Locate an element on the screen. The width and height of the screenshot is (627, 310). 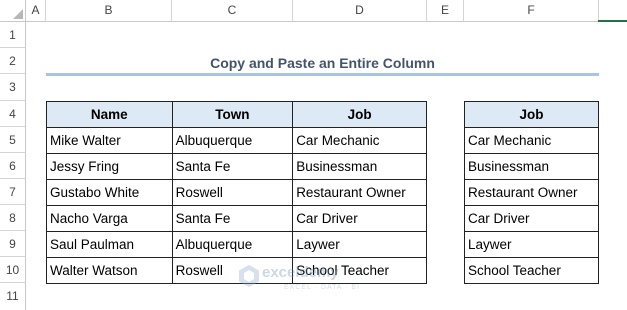
table-row: Car Mechanic is located at coordinates (531, 140).